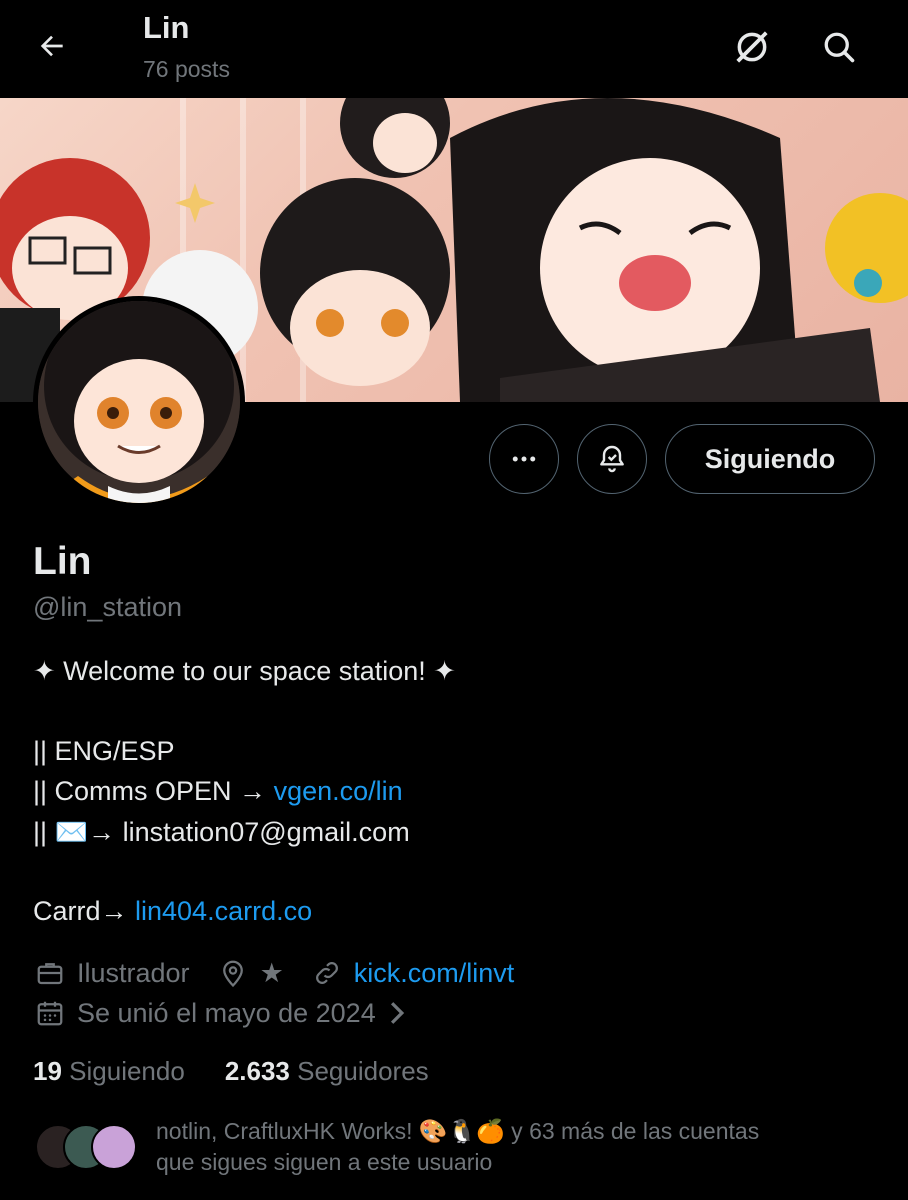 This screenshot has width=908, height=1200. What do you see at coordinates (104, 751) in the screenshot?
I see `bio-line-2: || ENG/ESP` at bounding box center [104, 751].